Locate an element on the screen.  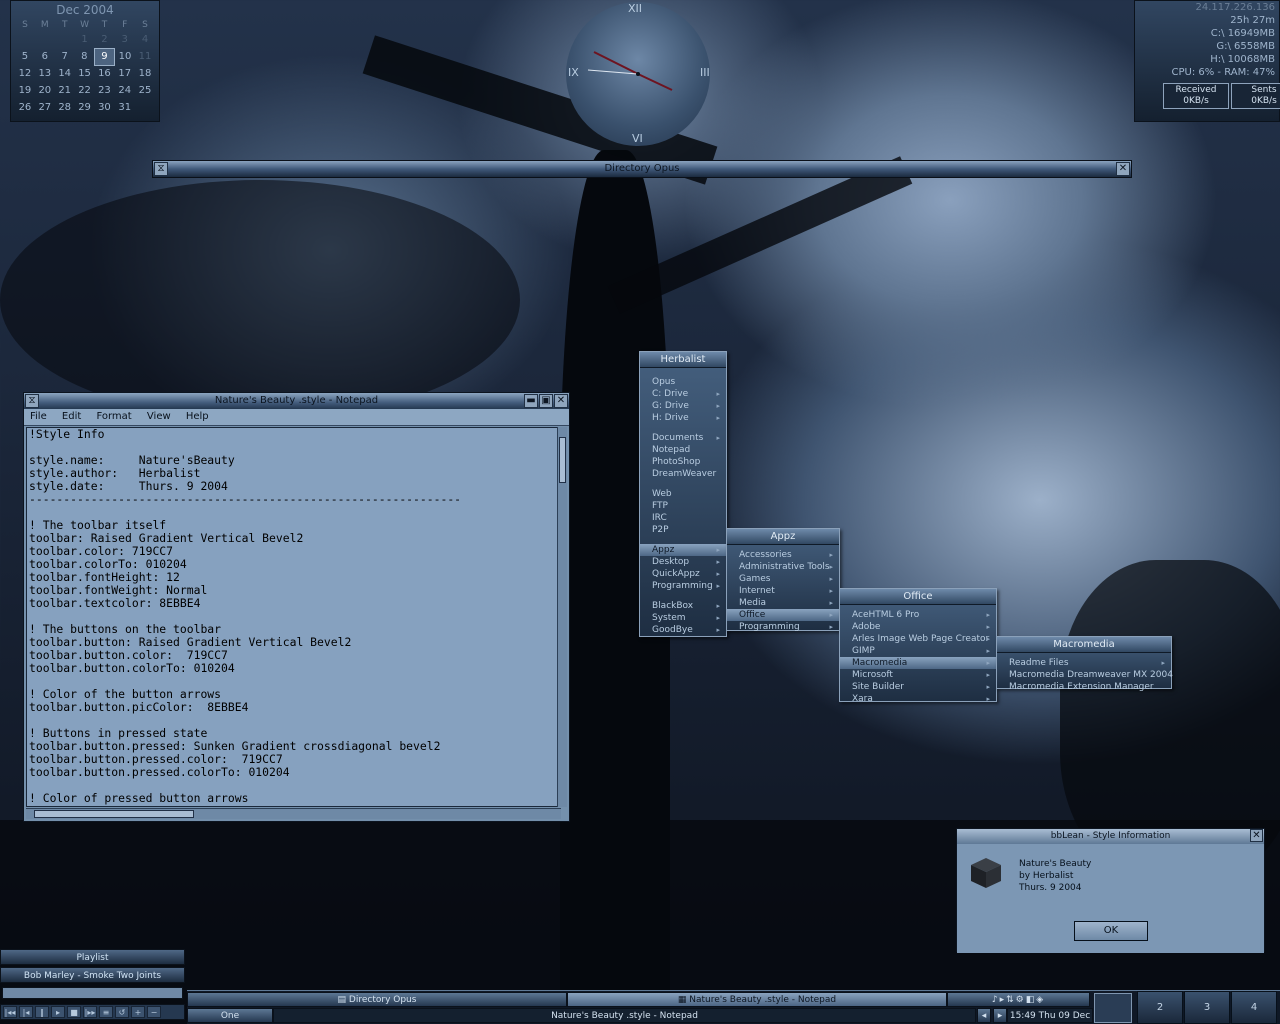
calendar-day: 10 is located at coordinates (124, 56).